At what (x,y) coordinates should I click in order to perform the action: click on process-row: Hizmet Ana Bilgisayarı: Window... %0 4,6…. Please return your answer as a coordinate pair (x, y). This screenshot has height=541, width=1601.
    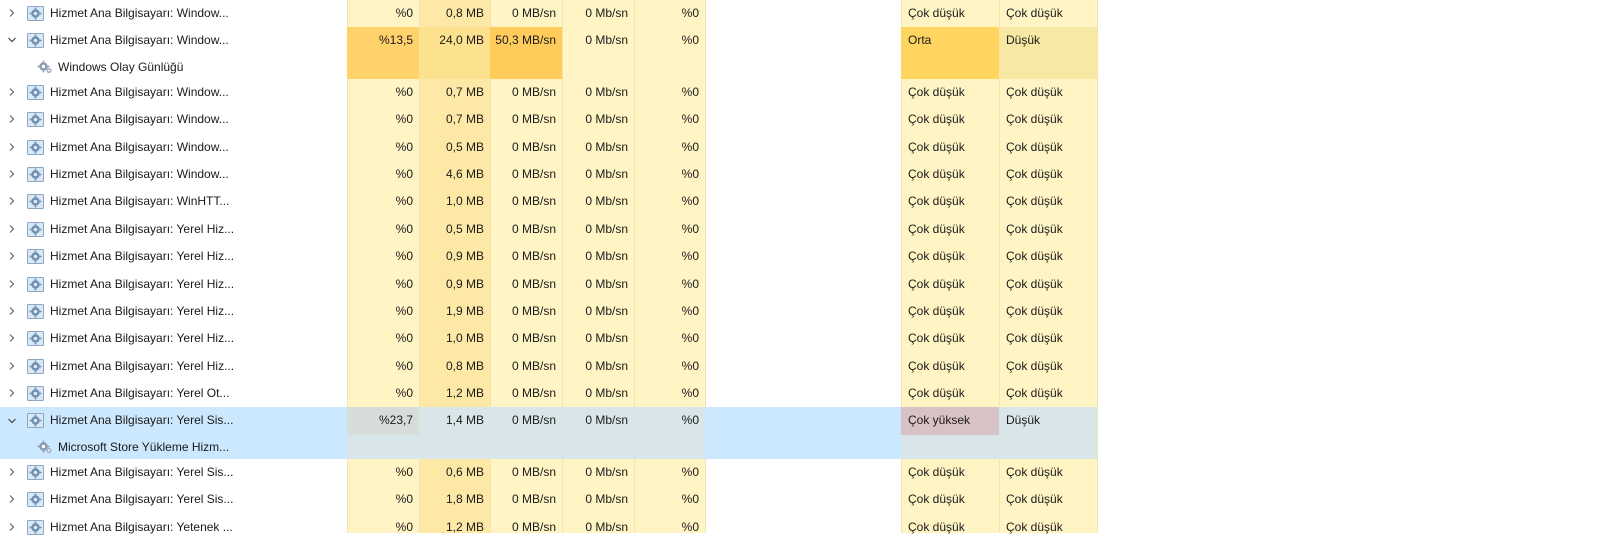
    Looking at the image, I should click on (800, 174).